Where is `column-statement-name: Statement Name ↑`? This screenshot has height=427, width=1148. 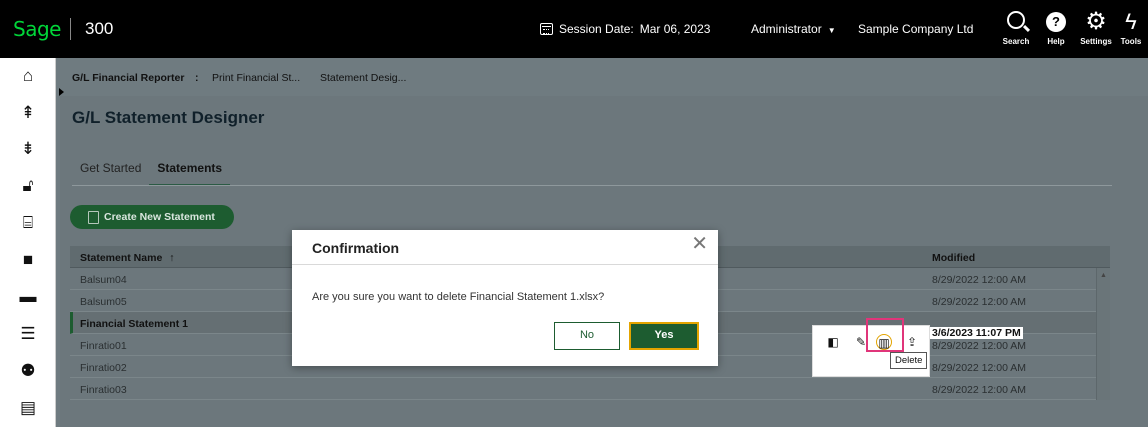 column-statement-name: Statement Name ↑ is located at coordinates (127, 258).